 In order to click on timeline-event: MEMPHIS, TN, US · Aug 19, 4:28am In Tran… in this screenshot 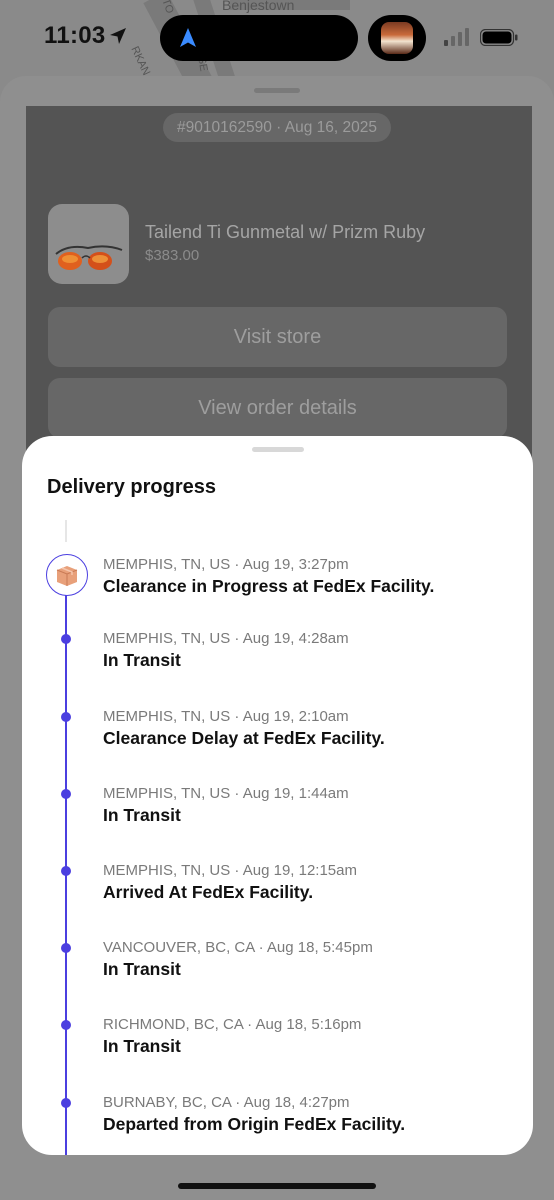, I will do `click(313, 650)`.